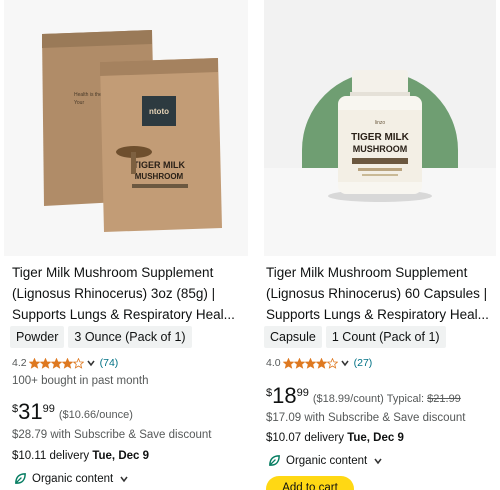 This screenshot has height=490, width=500. Describe the element at coordinates (95, 415) in the screenshot. I see `unit-price: ($10.66/ounce)` at that location.